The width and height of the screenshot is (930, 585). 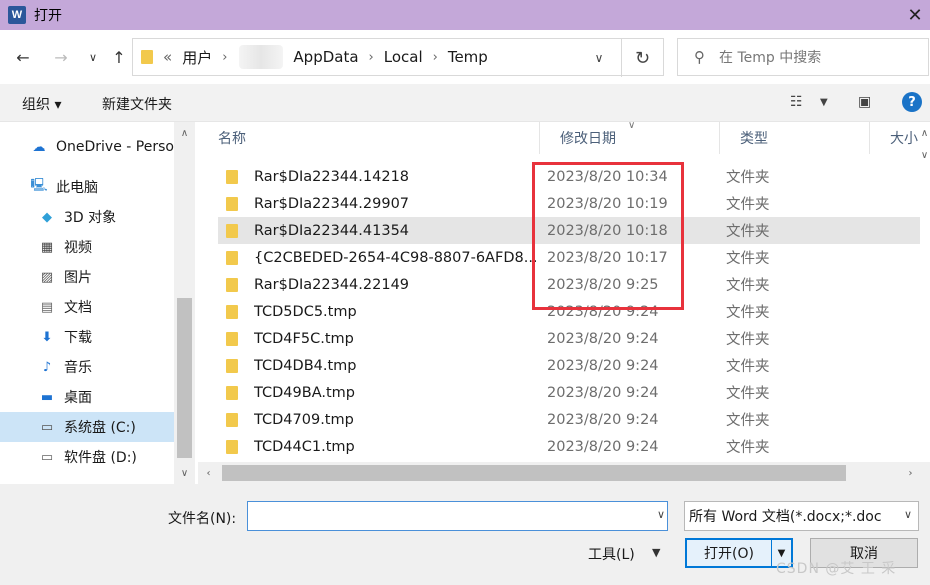 What do you see at coordinates (569, 365) in the screenshot?
I see `file-row: TCD4DB4.tmp 2023/8/20 9:24 文件夹` at bounding box center [569, 365].